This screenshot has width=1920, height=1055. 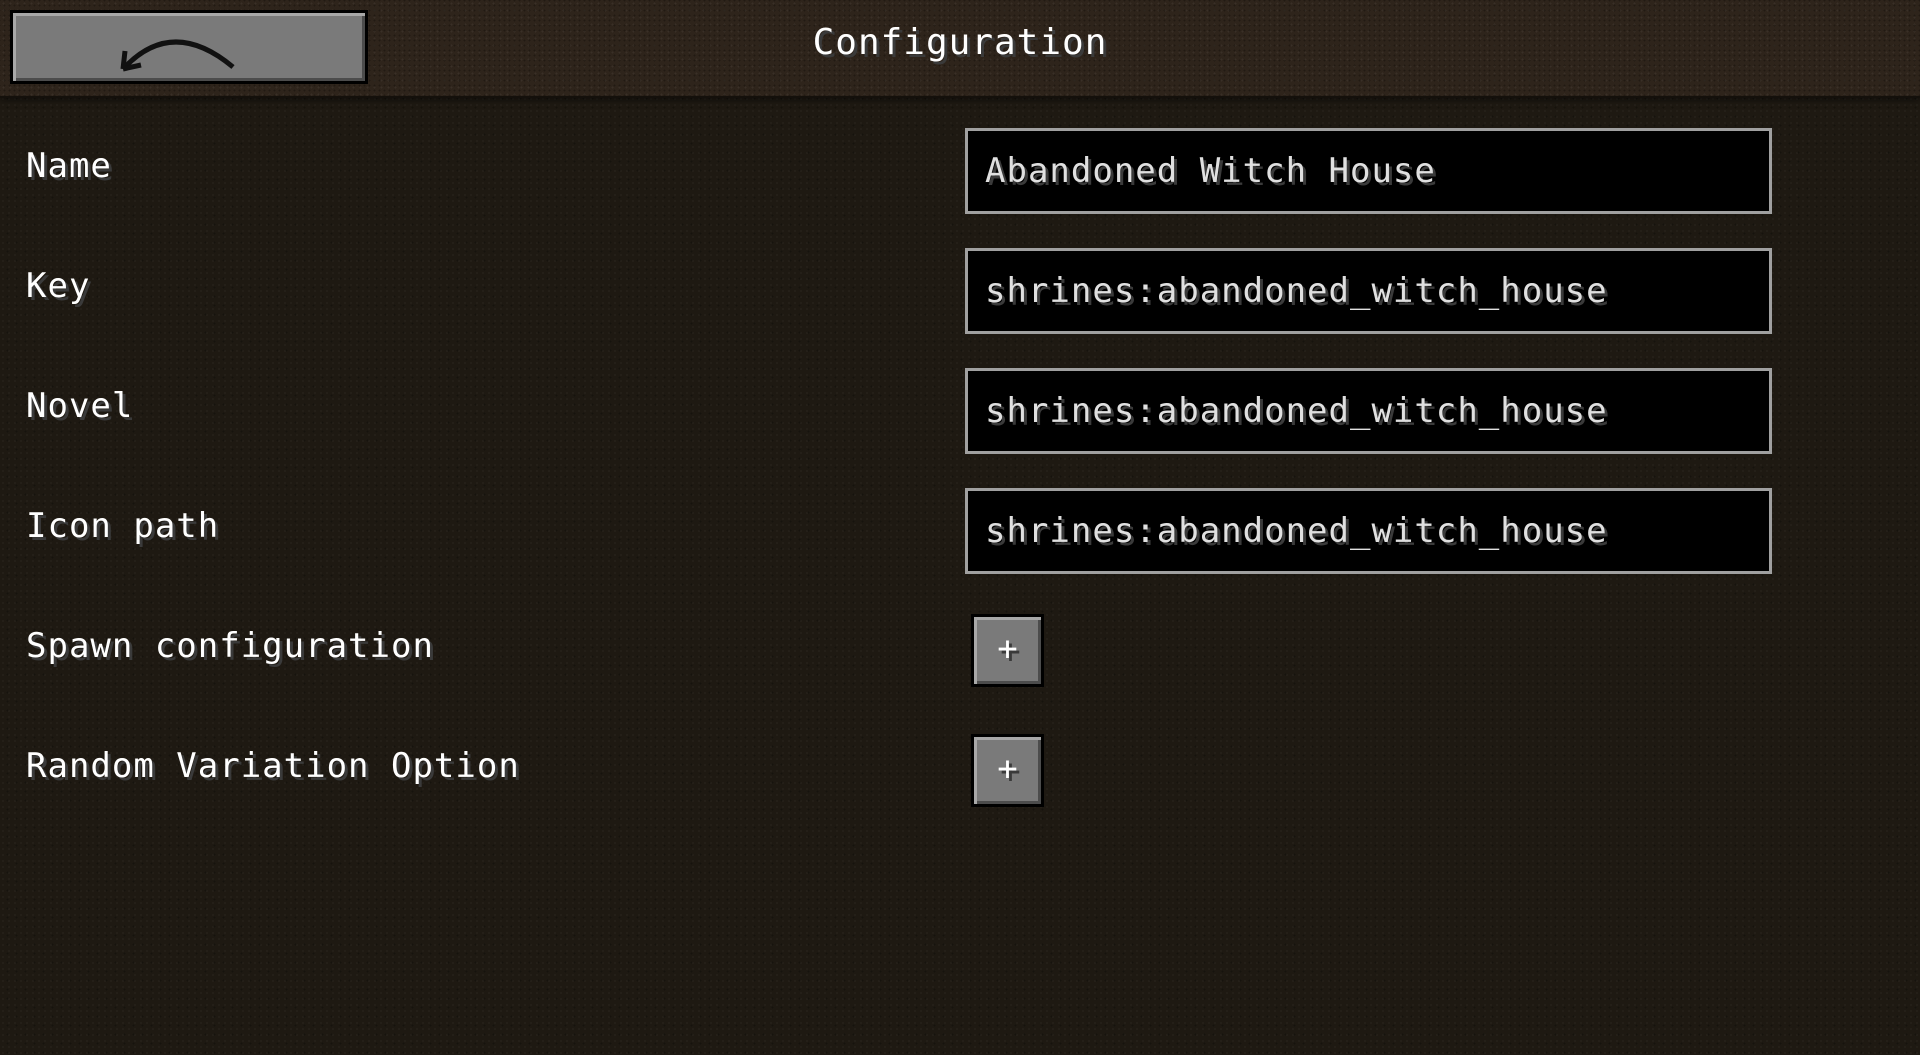 I want to click on novel-field, so click(x=1368, y=411).